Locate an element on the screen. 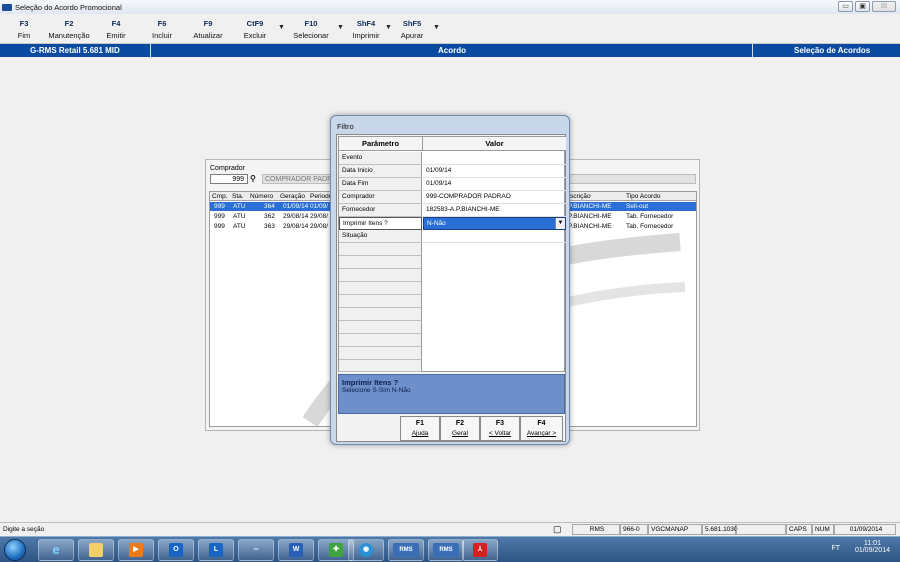  toolbar-btn-imprimir: ShF4 Imprimir is located at coordinates (366, 29).